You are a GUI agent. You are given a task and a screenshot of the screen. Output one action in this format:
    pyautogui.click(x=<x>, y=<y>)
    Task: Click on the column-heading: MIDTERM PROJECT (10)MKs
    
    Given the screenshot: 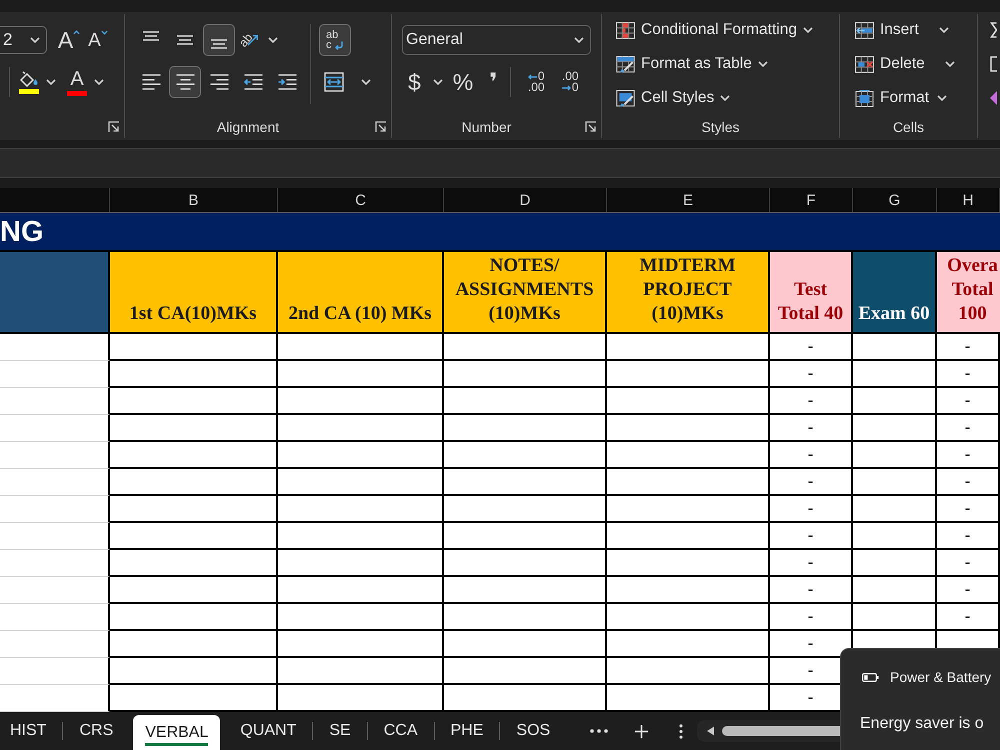 What is the action you would take?
    pyautogui.click(x=688, y=293)
    